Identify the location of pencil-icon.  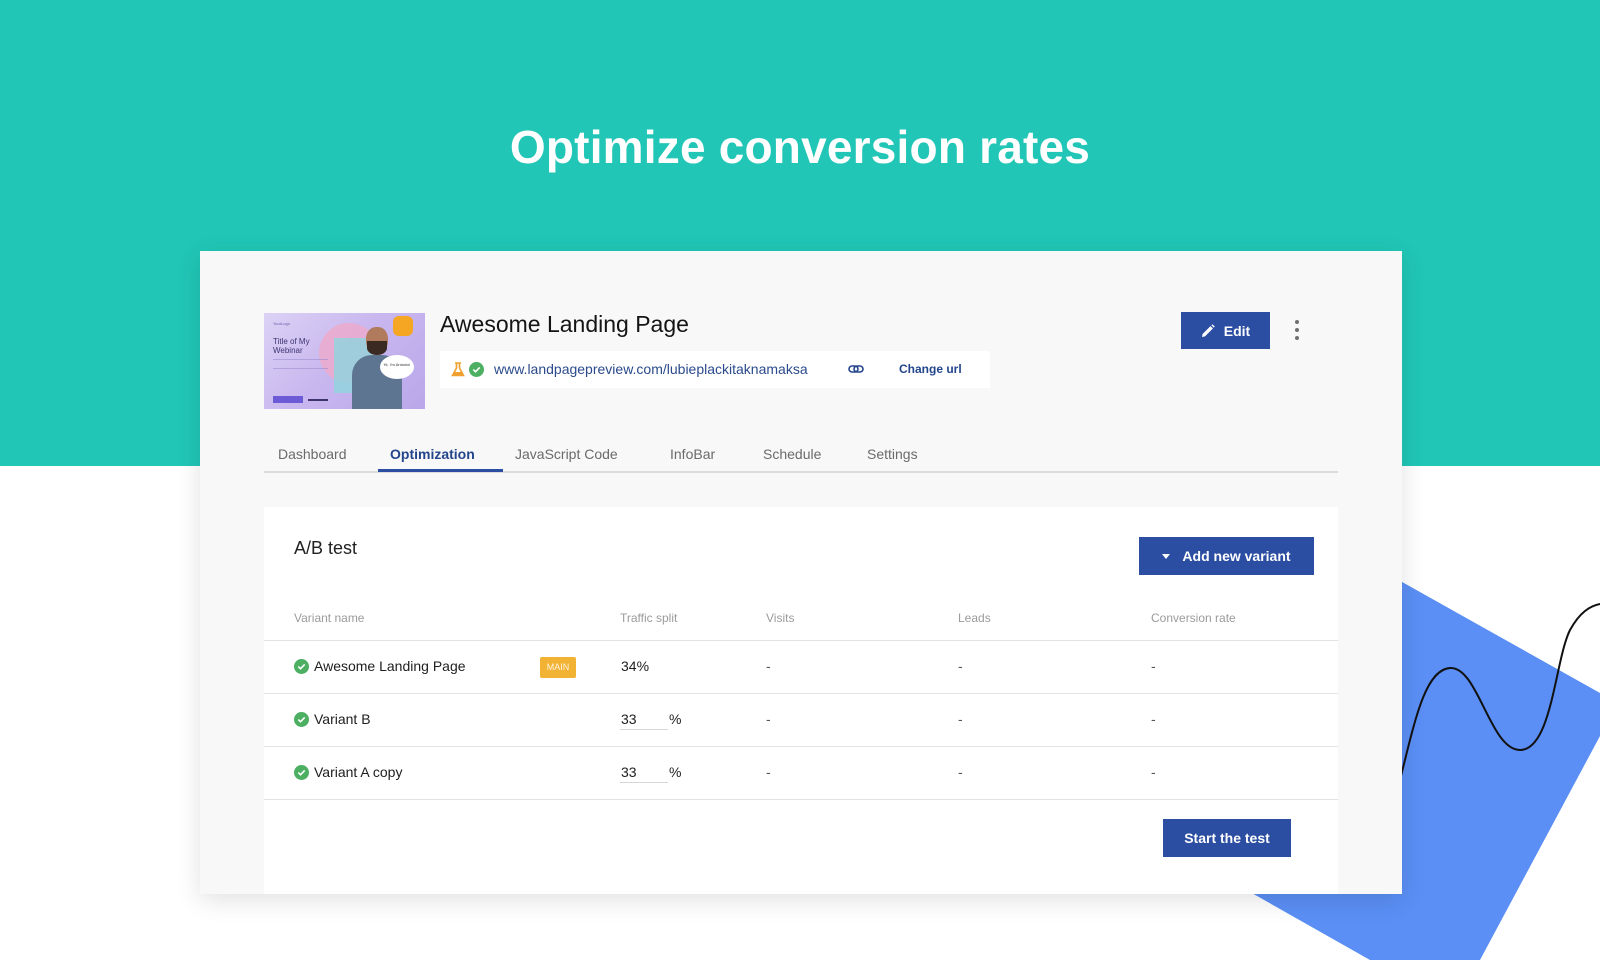
(1208, 330).